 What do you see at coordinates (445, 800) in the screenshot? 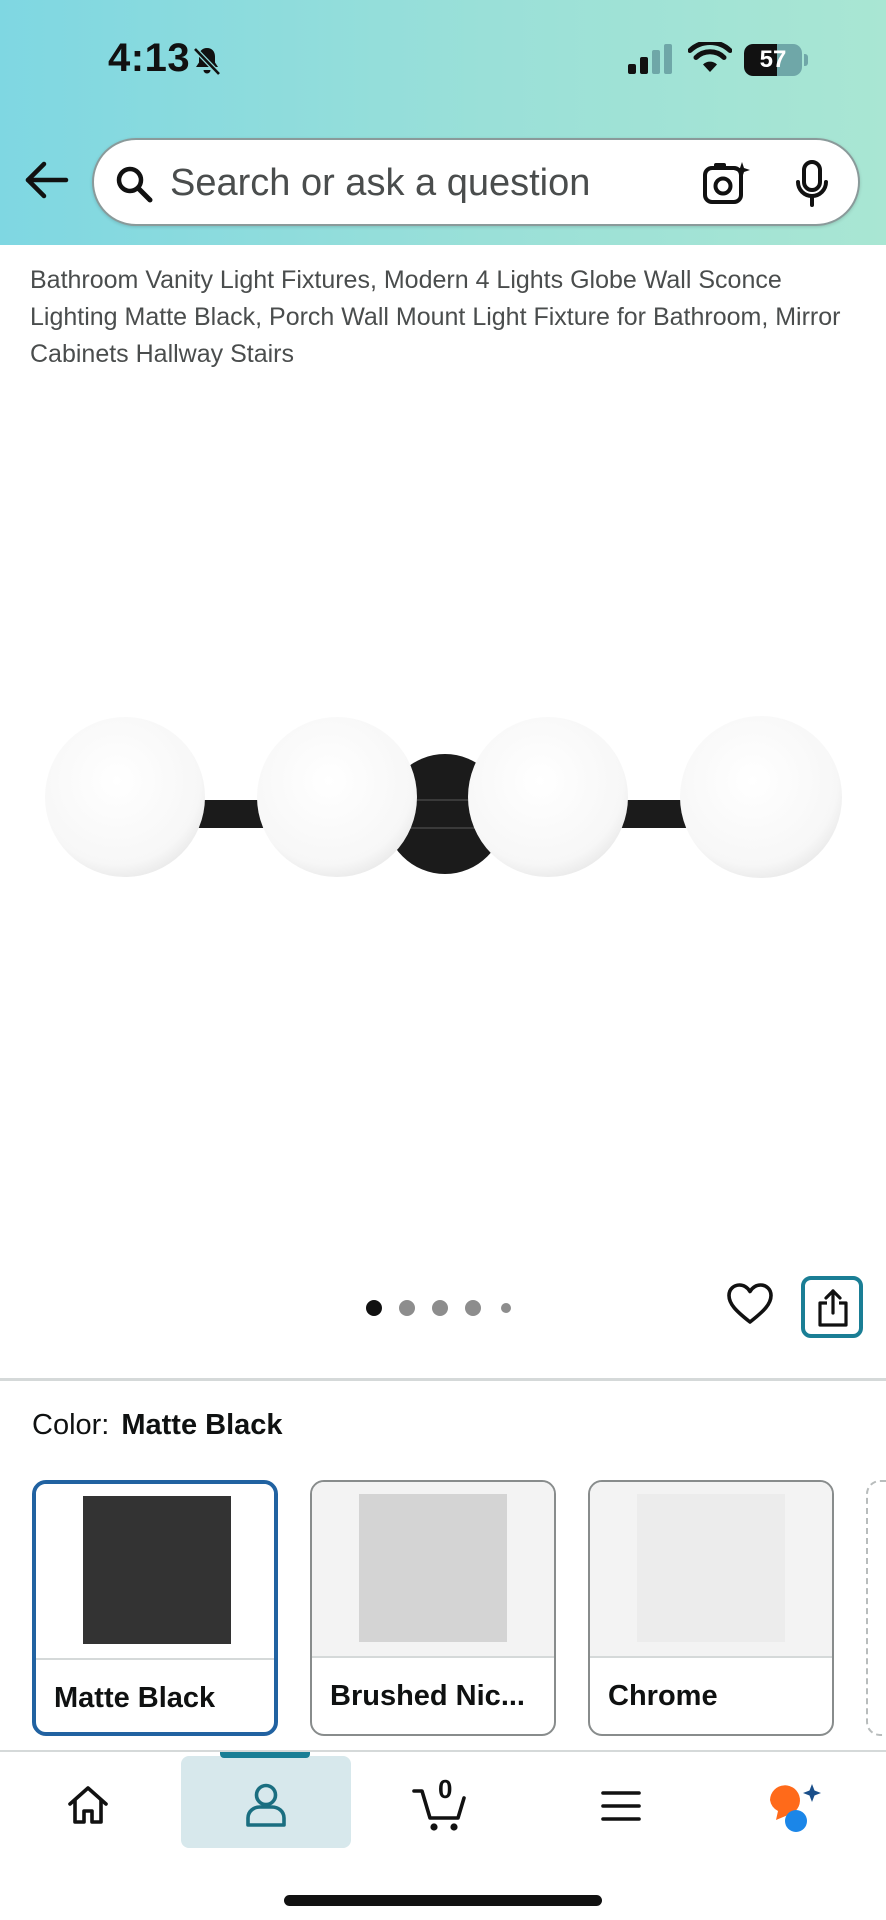
I see `product-image` at bounding box center [445, 800].